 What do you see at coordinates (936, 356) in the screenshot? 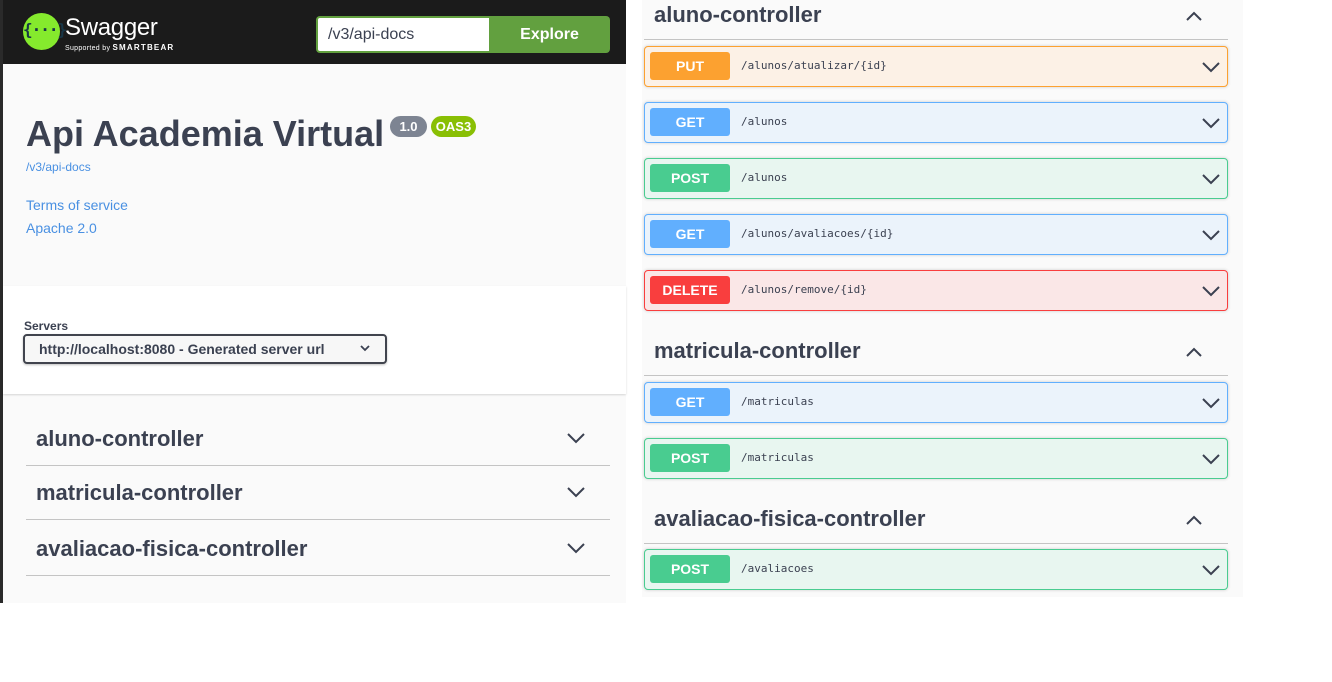
I see `tag-matricula-controller: matricula-controller` at bounding box center [936, 356].